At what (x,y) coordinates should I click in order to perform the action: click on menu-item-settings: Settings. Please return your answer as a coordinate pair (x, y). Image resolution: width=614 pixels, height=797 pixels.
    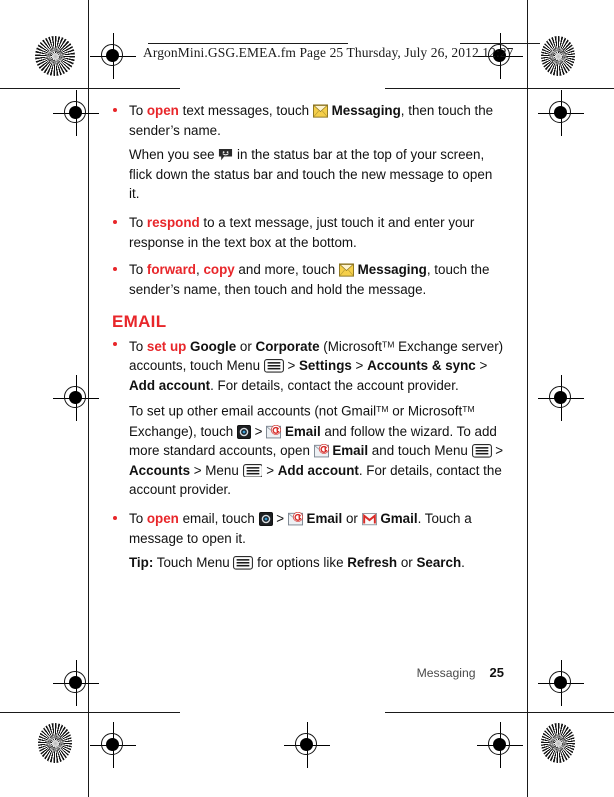
    Looking at the image, I should click on (325, 366).